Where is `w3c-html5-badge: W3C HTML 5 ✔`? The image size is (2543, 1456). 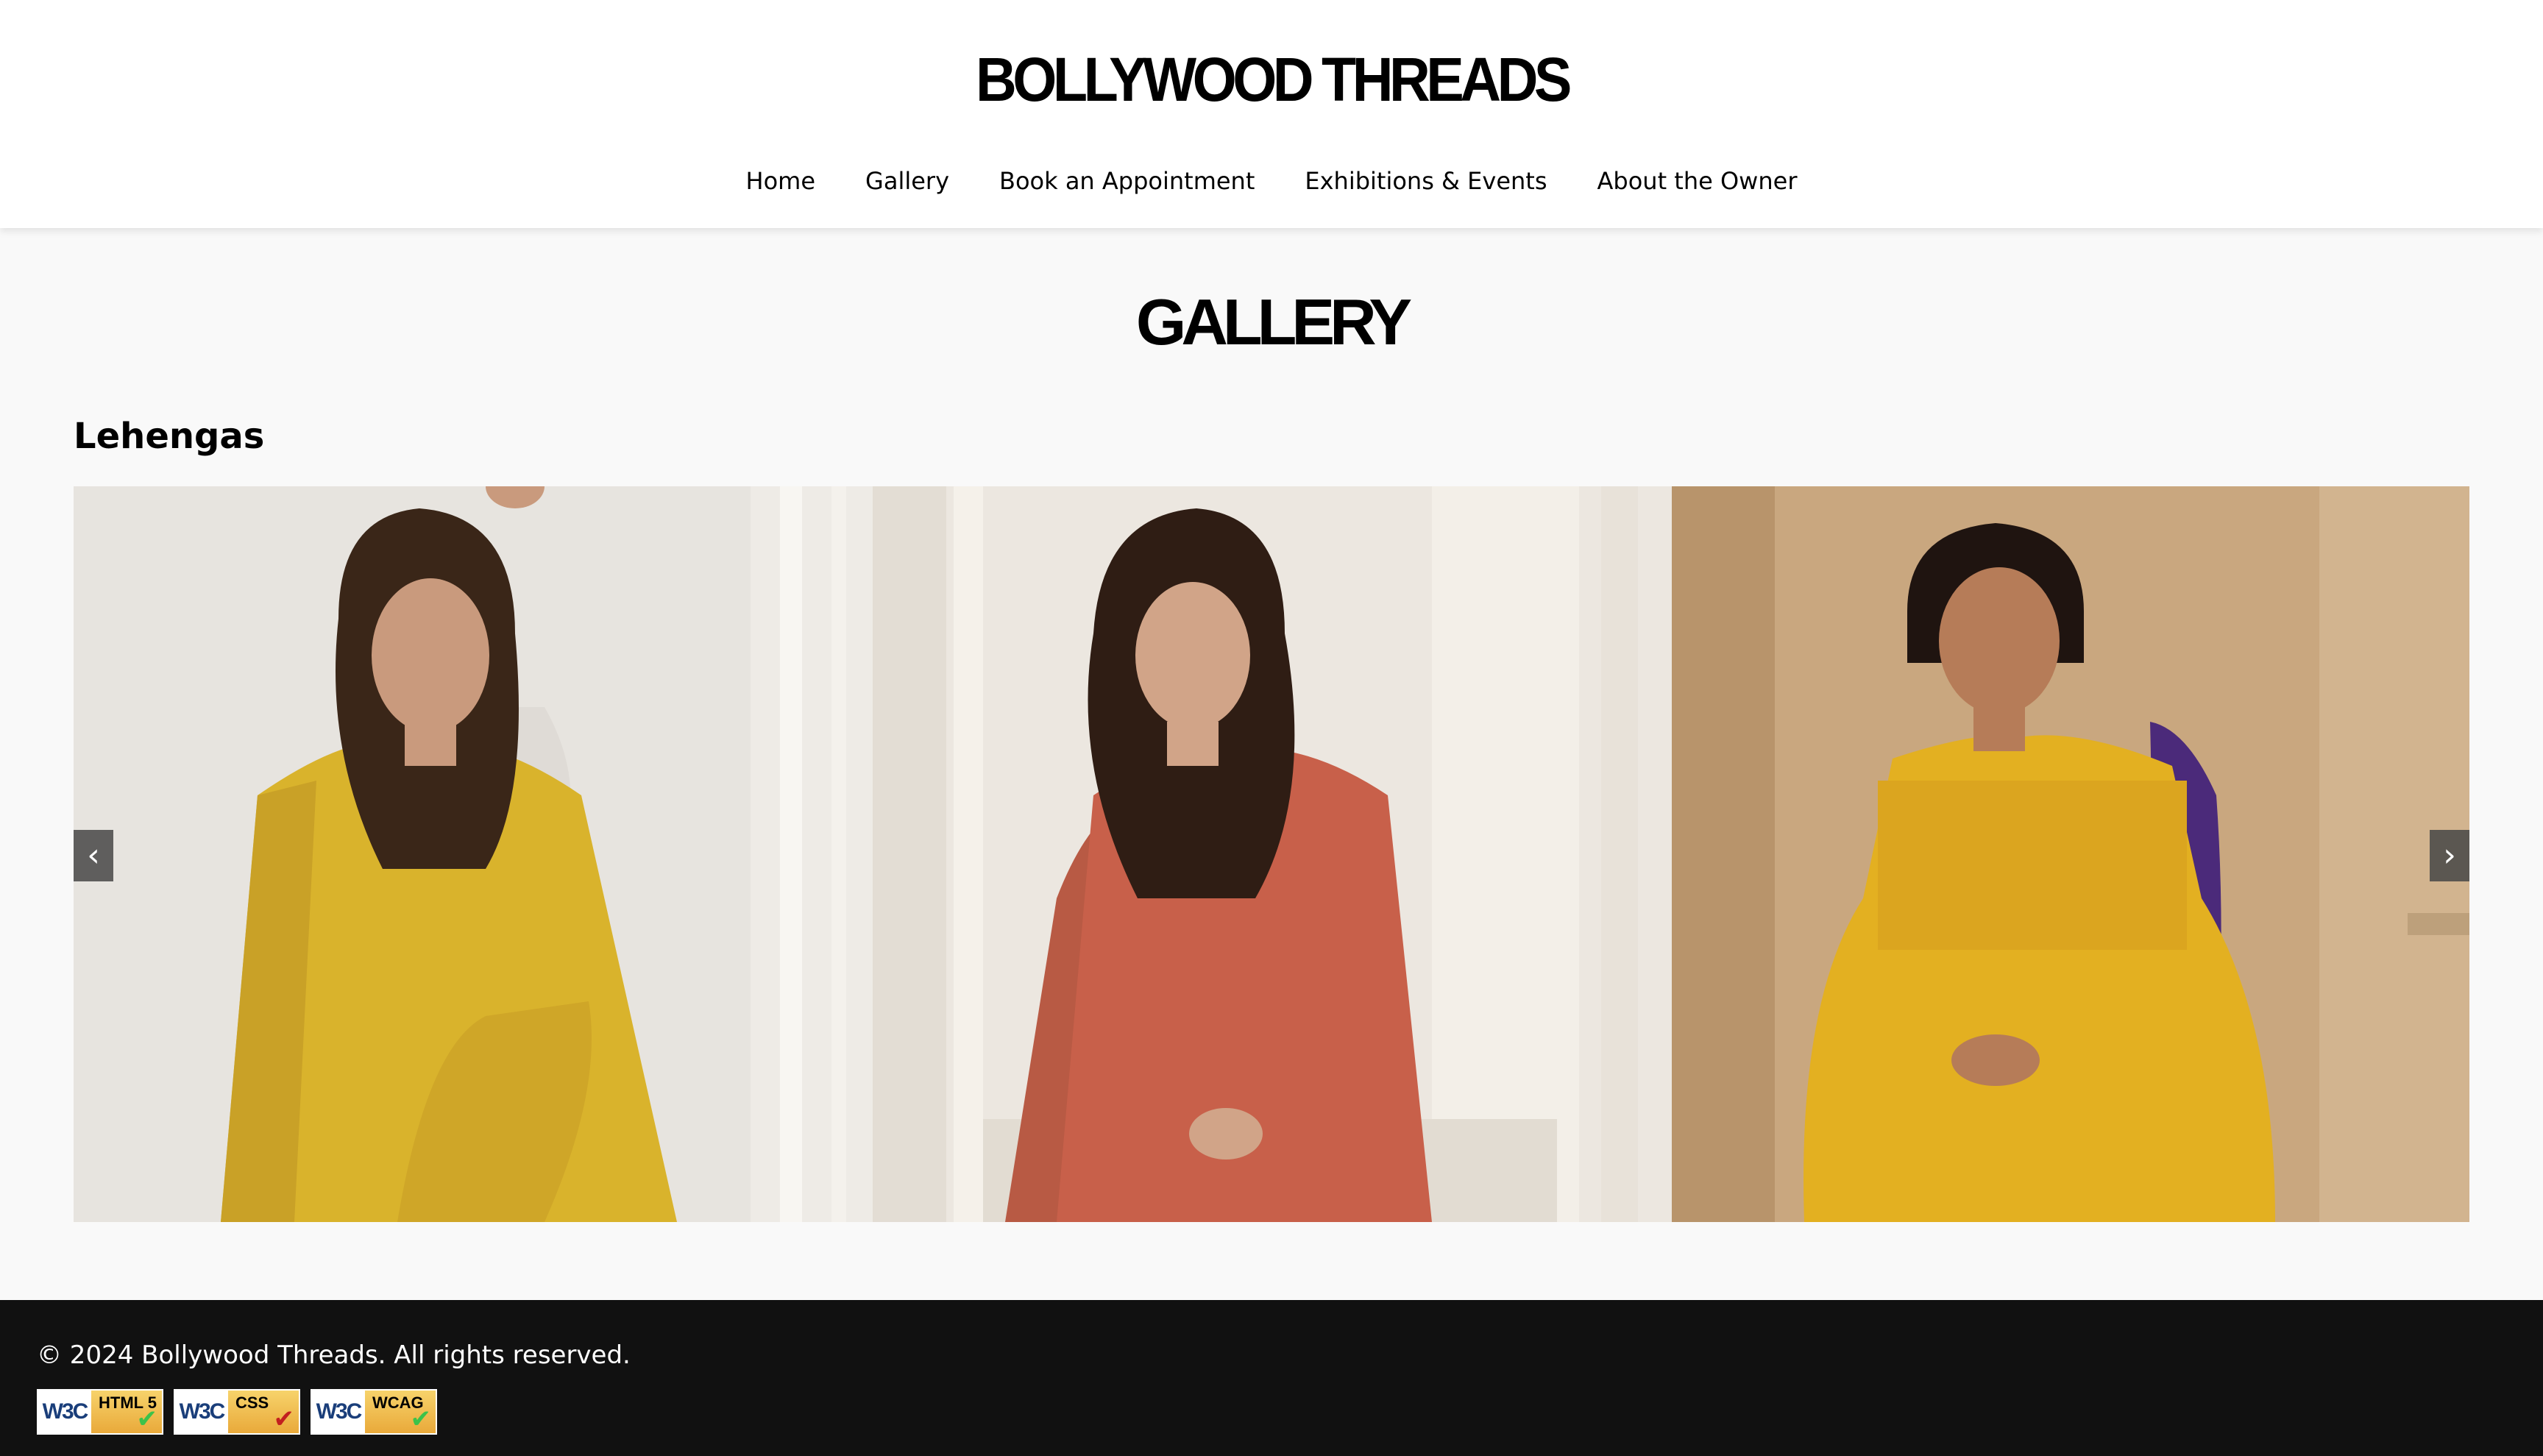
w3c-html5-badge: W3C HTML 5 ✔ is located at coordinates (100, 1412).